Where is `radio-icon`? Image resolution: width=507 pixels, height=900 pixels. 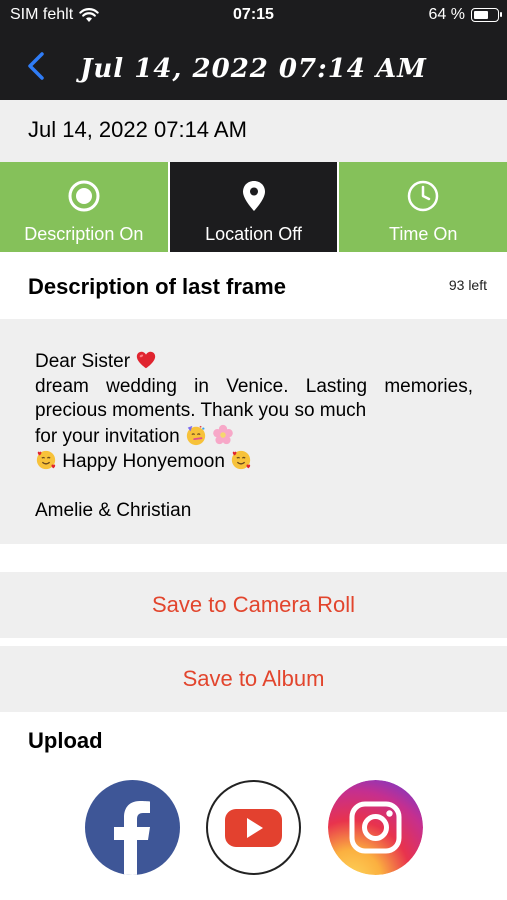
radio-icon is located at coordinates (84, 196).